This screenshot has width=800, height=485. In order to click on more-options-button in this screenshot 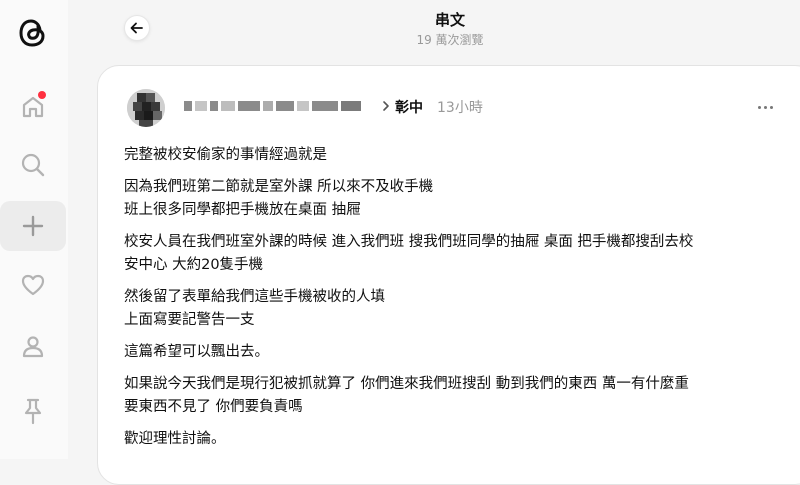, I will do `click(765, 107)`.